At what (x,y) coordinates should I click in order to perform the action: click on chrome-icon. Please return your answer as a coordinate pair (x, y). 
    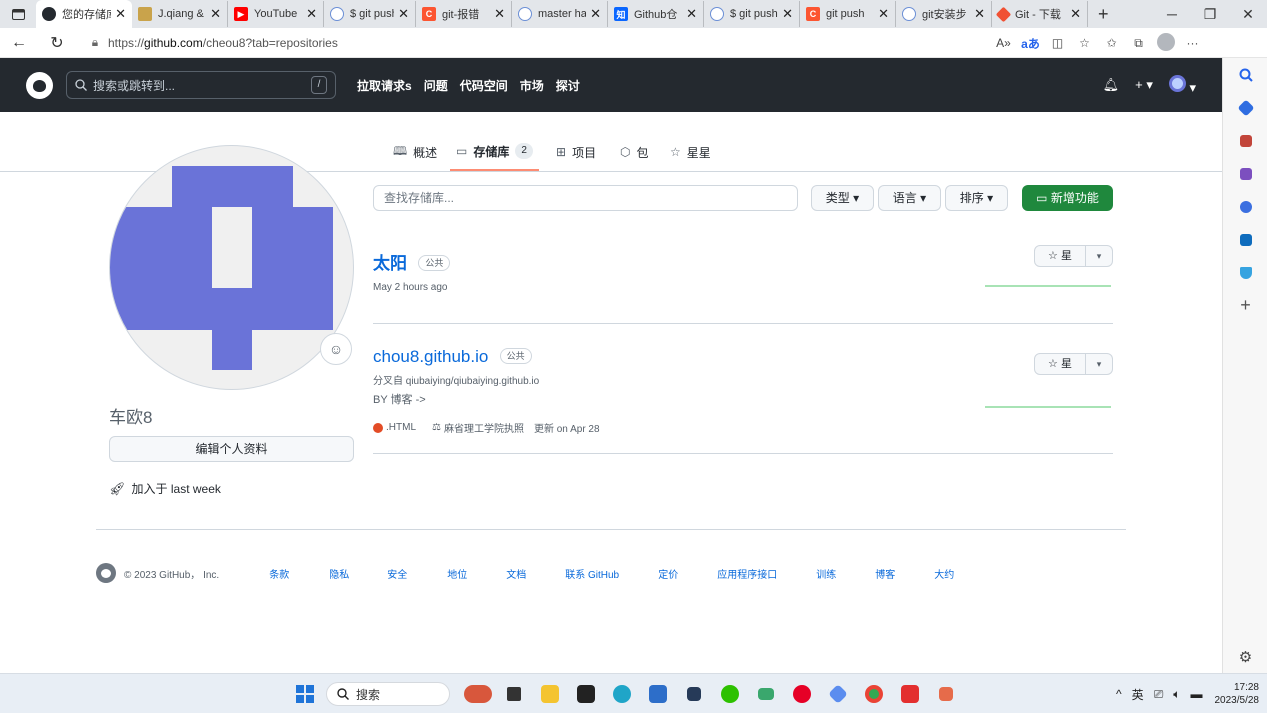
    Looking at the image, I should click on (874, 694).